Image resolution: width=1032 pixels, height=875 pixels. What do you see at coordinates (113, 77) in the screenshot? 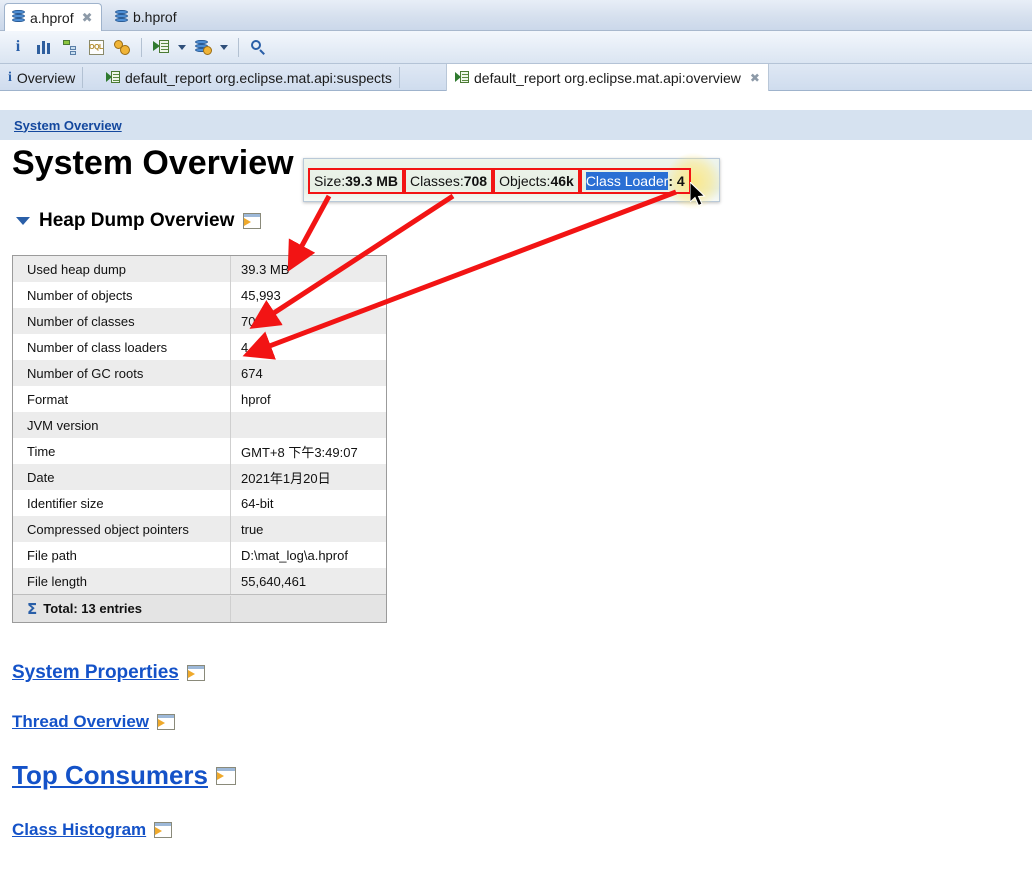
I see `report-icon` at bounding box center [113, 77].